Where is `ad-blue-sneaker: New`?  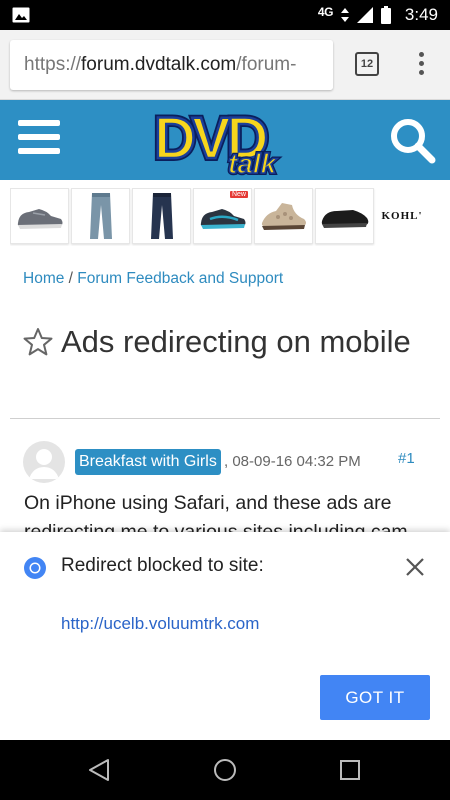 ad-blue-sneaker: New is located at coordinates (222, 216).